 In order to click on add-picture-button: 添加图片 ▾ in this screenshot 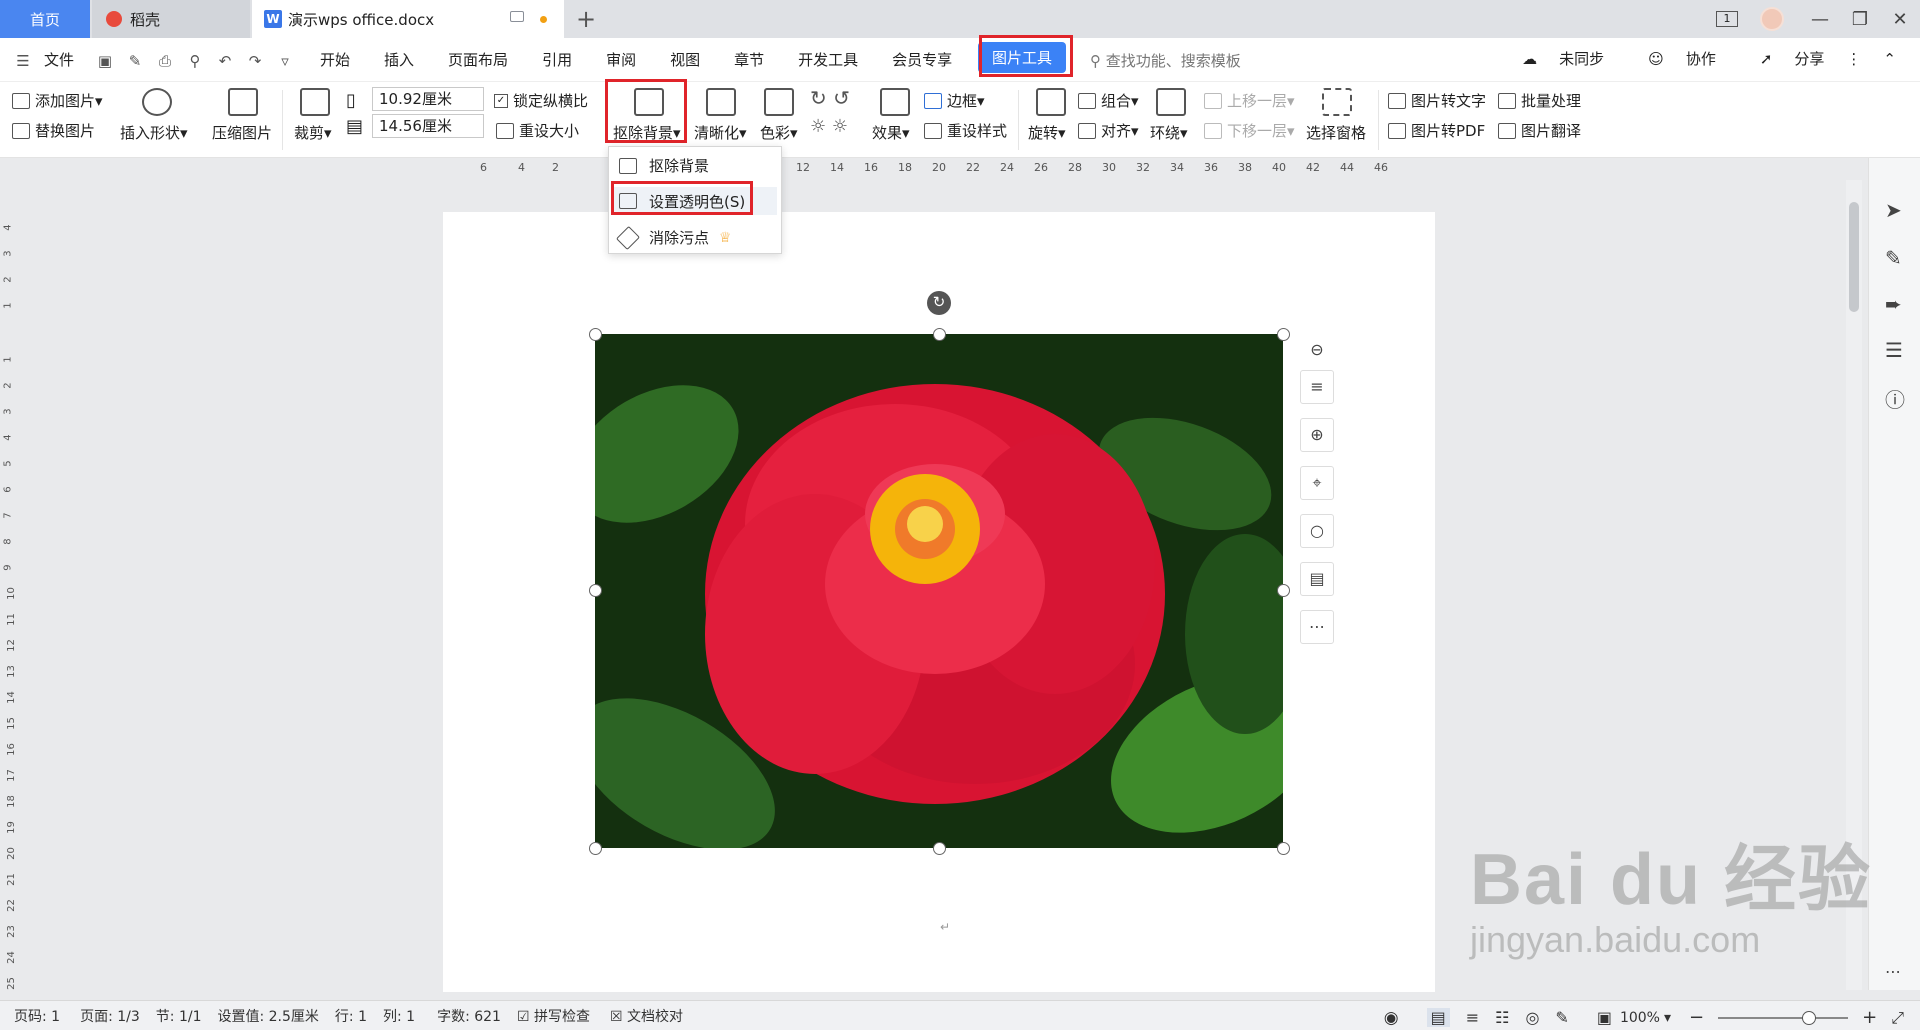, I will do `click(57, 100)`.